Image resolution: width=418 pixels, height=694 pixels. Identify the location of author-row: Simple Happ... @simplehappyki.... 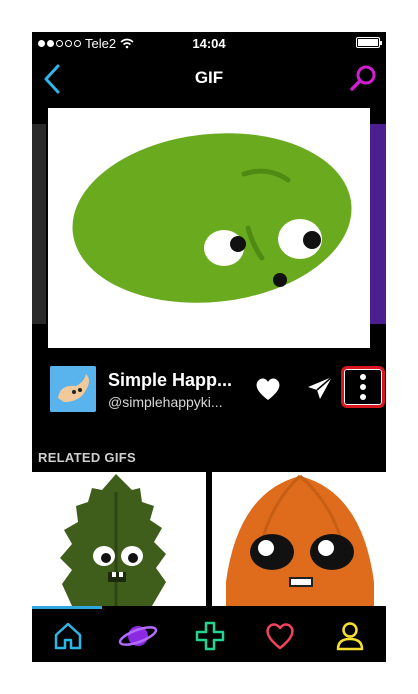
(209, 392).